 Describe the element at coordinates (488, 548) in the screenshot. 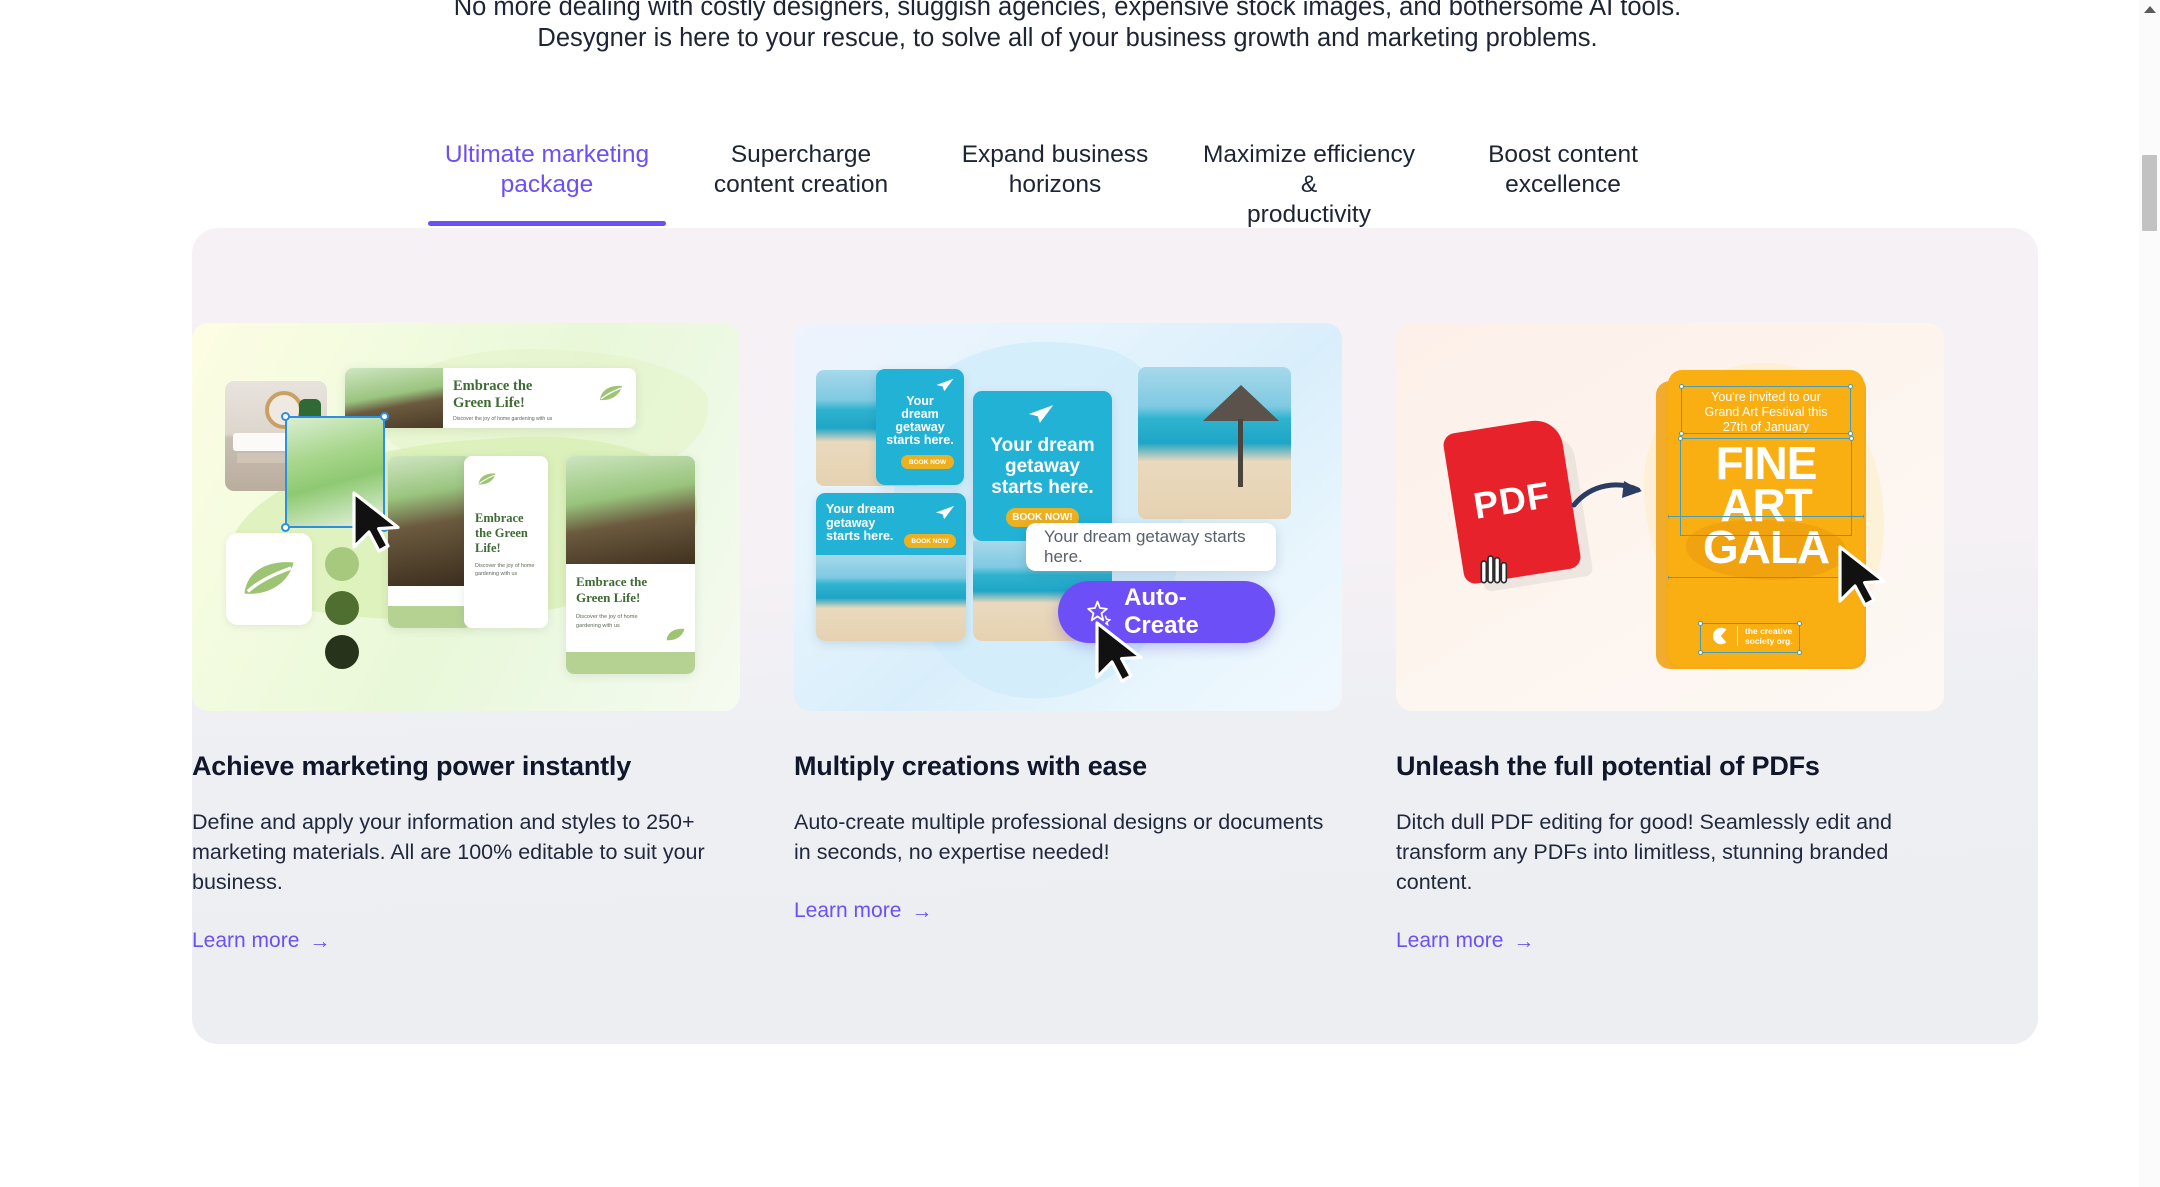

I see `template-headline-line-3: Life!` at that location.